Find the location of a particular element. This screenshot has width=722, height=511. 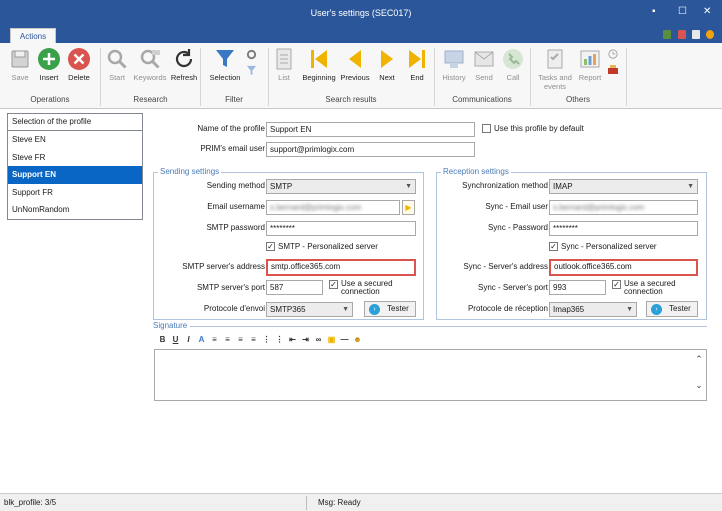

call-label: Call is located at coordinates (513, 77).